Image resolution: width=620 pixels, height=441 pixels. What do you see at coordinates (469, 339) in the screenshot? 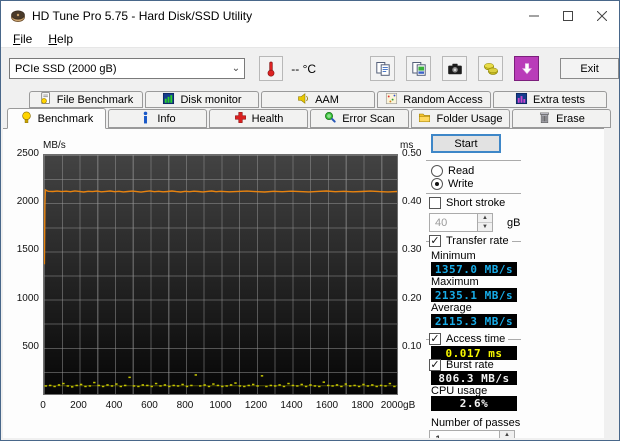
I see `access-time-checkbox: ✓ Access time` at bounding box center [469, 339].